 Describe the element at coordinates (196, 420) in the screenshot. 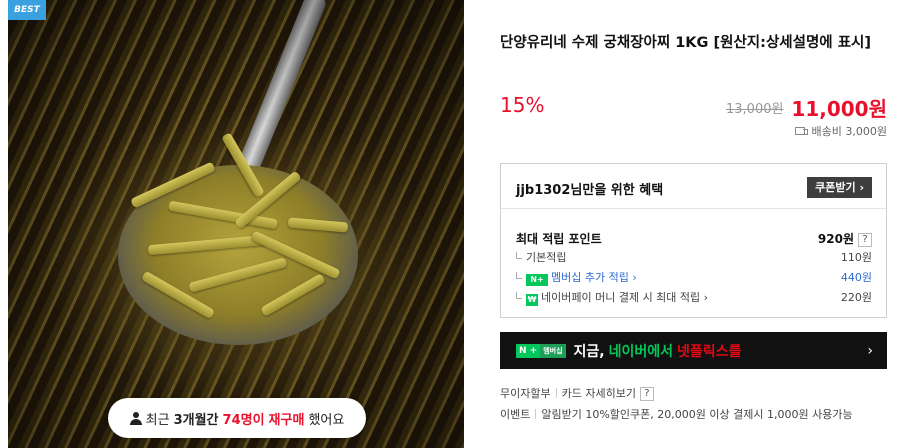

I see `repurchase-period: 3개월간` at that location.